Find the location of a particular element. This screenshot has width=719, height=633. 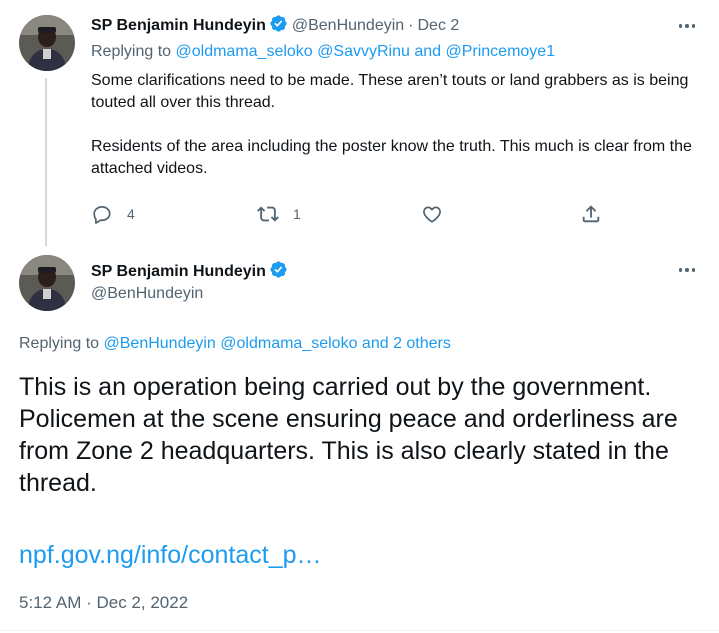

tweet-header: SP Benjamin Hundeyin @BenHundeyin · Dec 2 is located at coordinates (275, 25).